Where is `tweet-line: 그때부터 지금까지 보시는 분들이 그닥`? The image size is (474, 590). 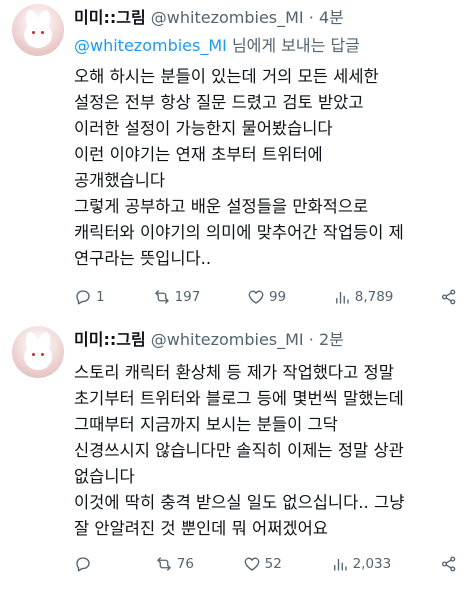
tweet-line: 그때부터 지금까지 보시는 분들이 그닥 is located at coordinates (206, 424).